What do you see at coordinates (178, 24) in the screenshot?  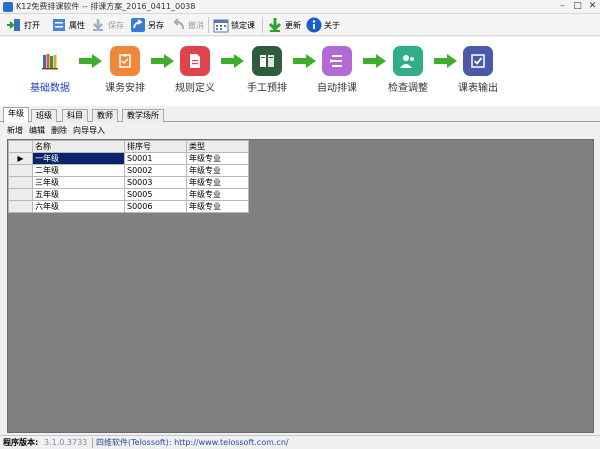 I see `undo-icon` at bounding box center [178, 24].